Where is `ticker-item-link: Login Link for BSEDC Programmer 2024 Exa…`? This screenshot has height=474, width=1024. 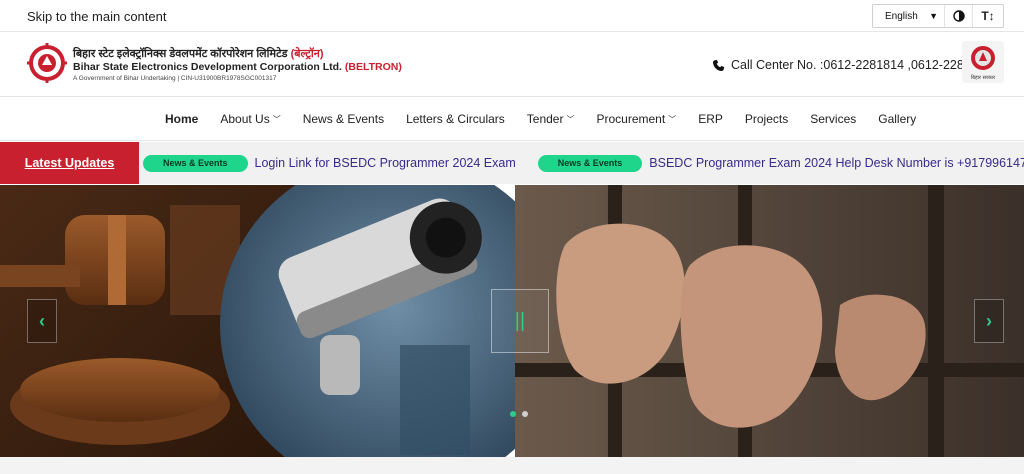 ticker-item-link: Login Link for BSEDC Programmer 2024 Exa… is located at coordinates (385, 163).